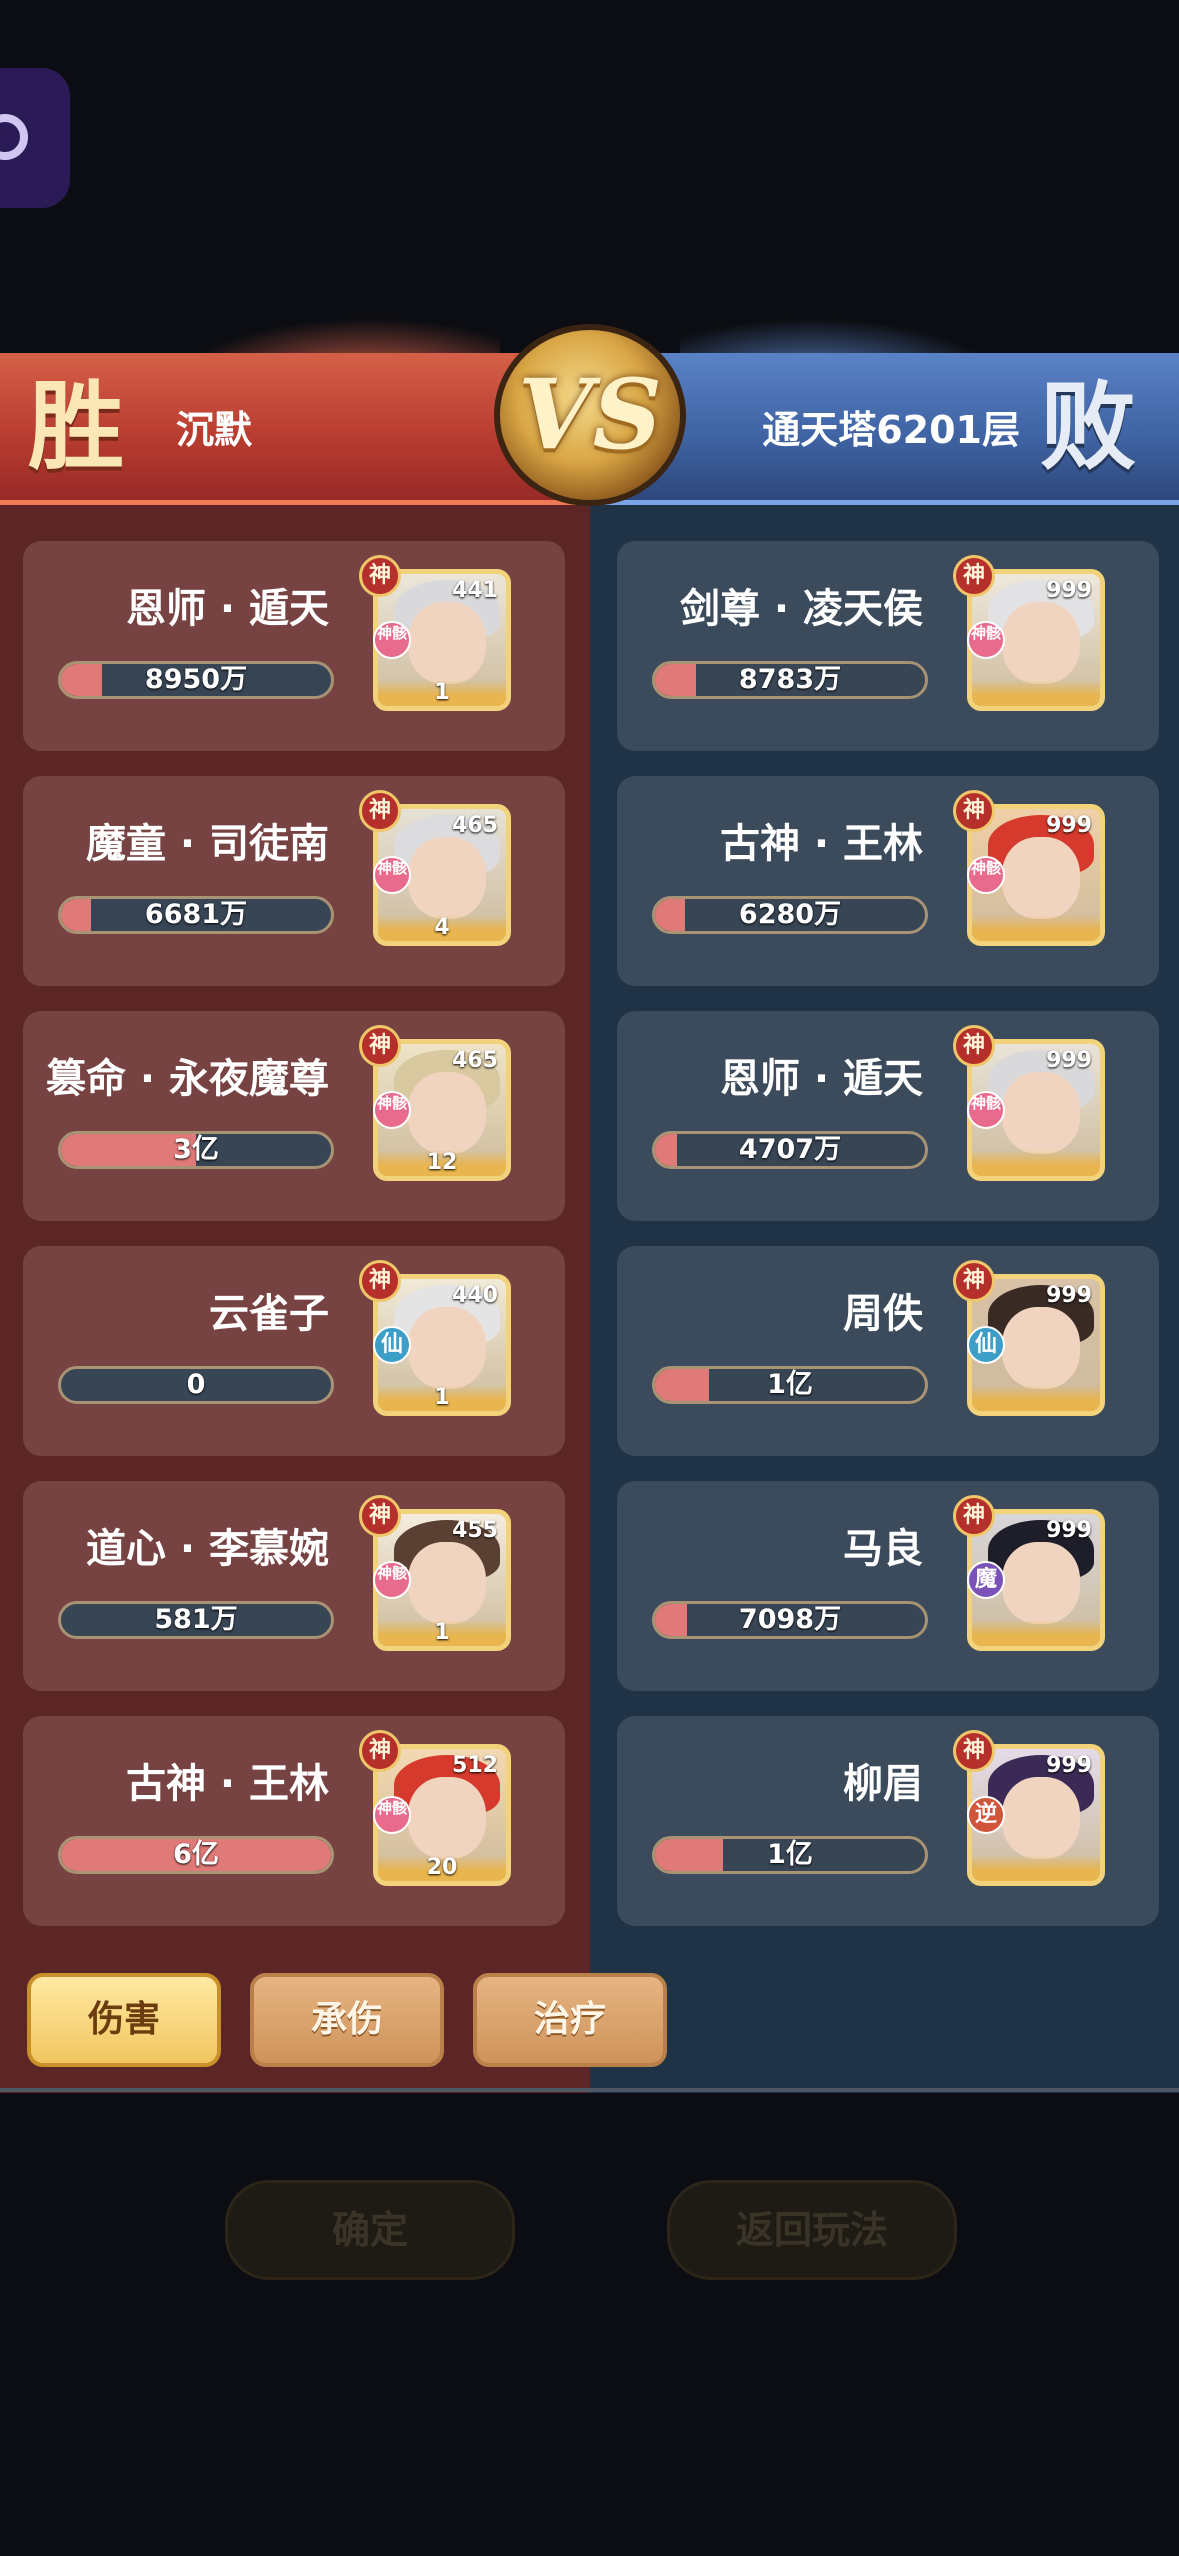 The width and height of the screenshot is (1179, 2556). Describe the element at coordinates (888, 1116) in the screenshot. I see `right-hero-card: 恩师 · 遁天 4707万 999 神神骸` at that location.